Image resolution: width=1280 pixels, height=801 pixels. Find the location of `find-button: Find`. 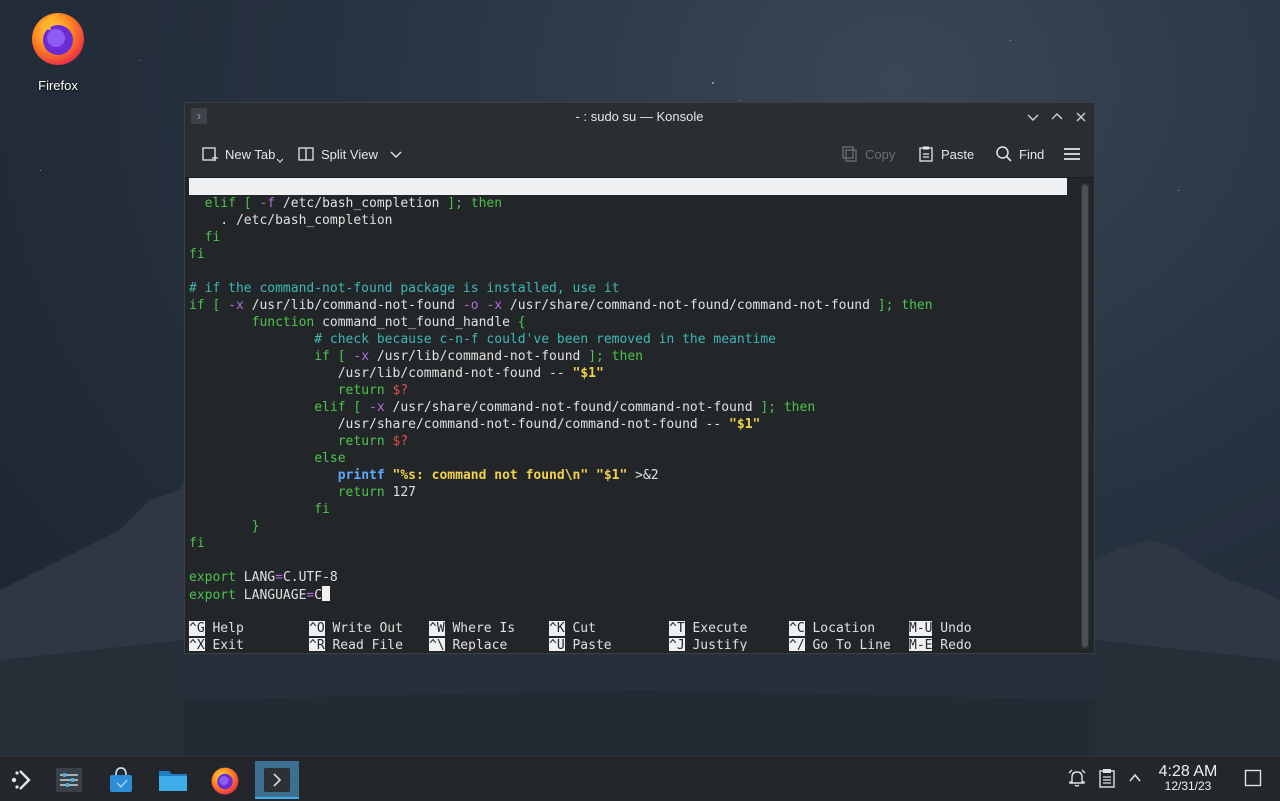

find-button: Find is located at coordinates (1019, 154).